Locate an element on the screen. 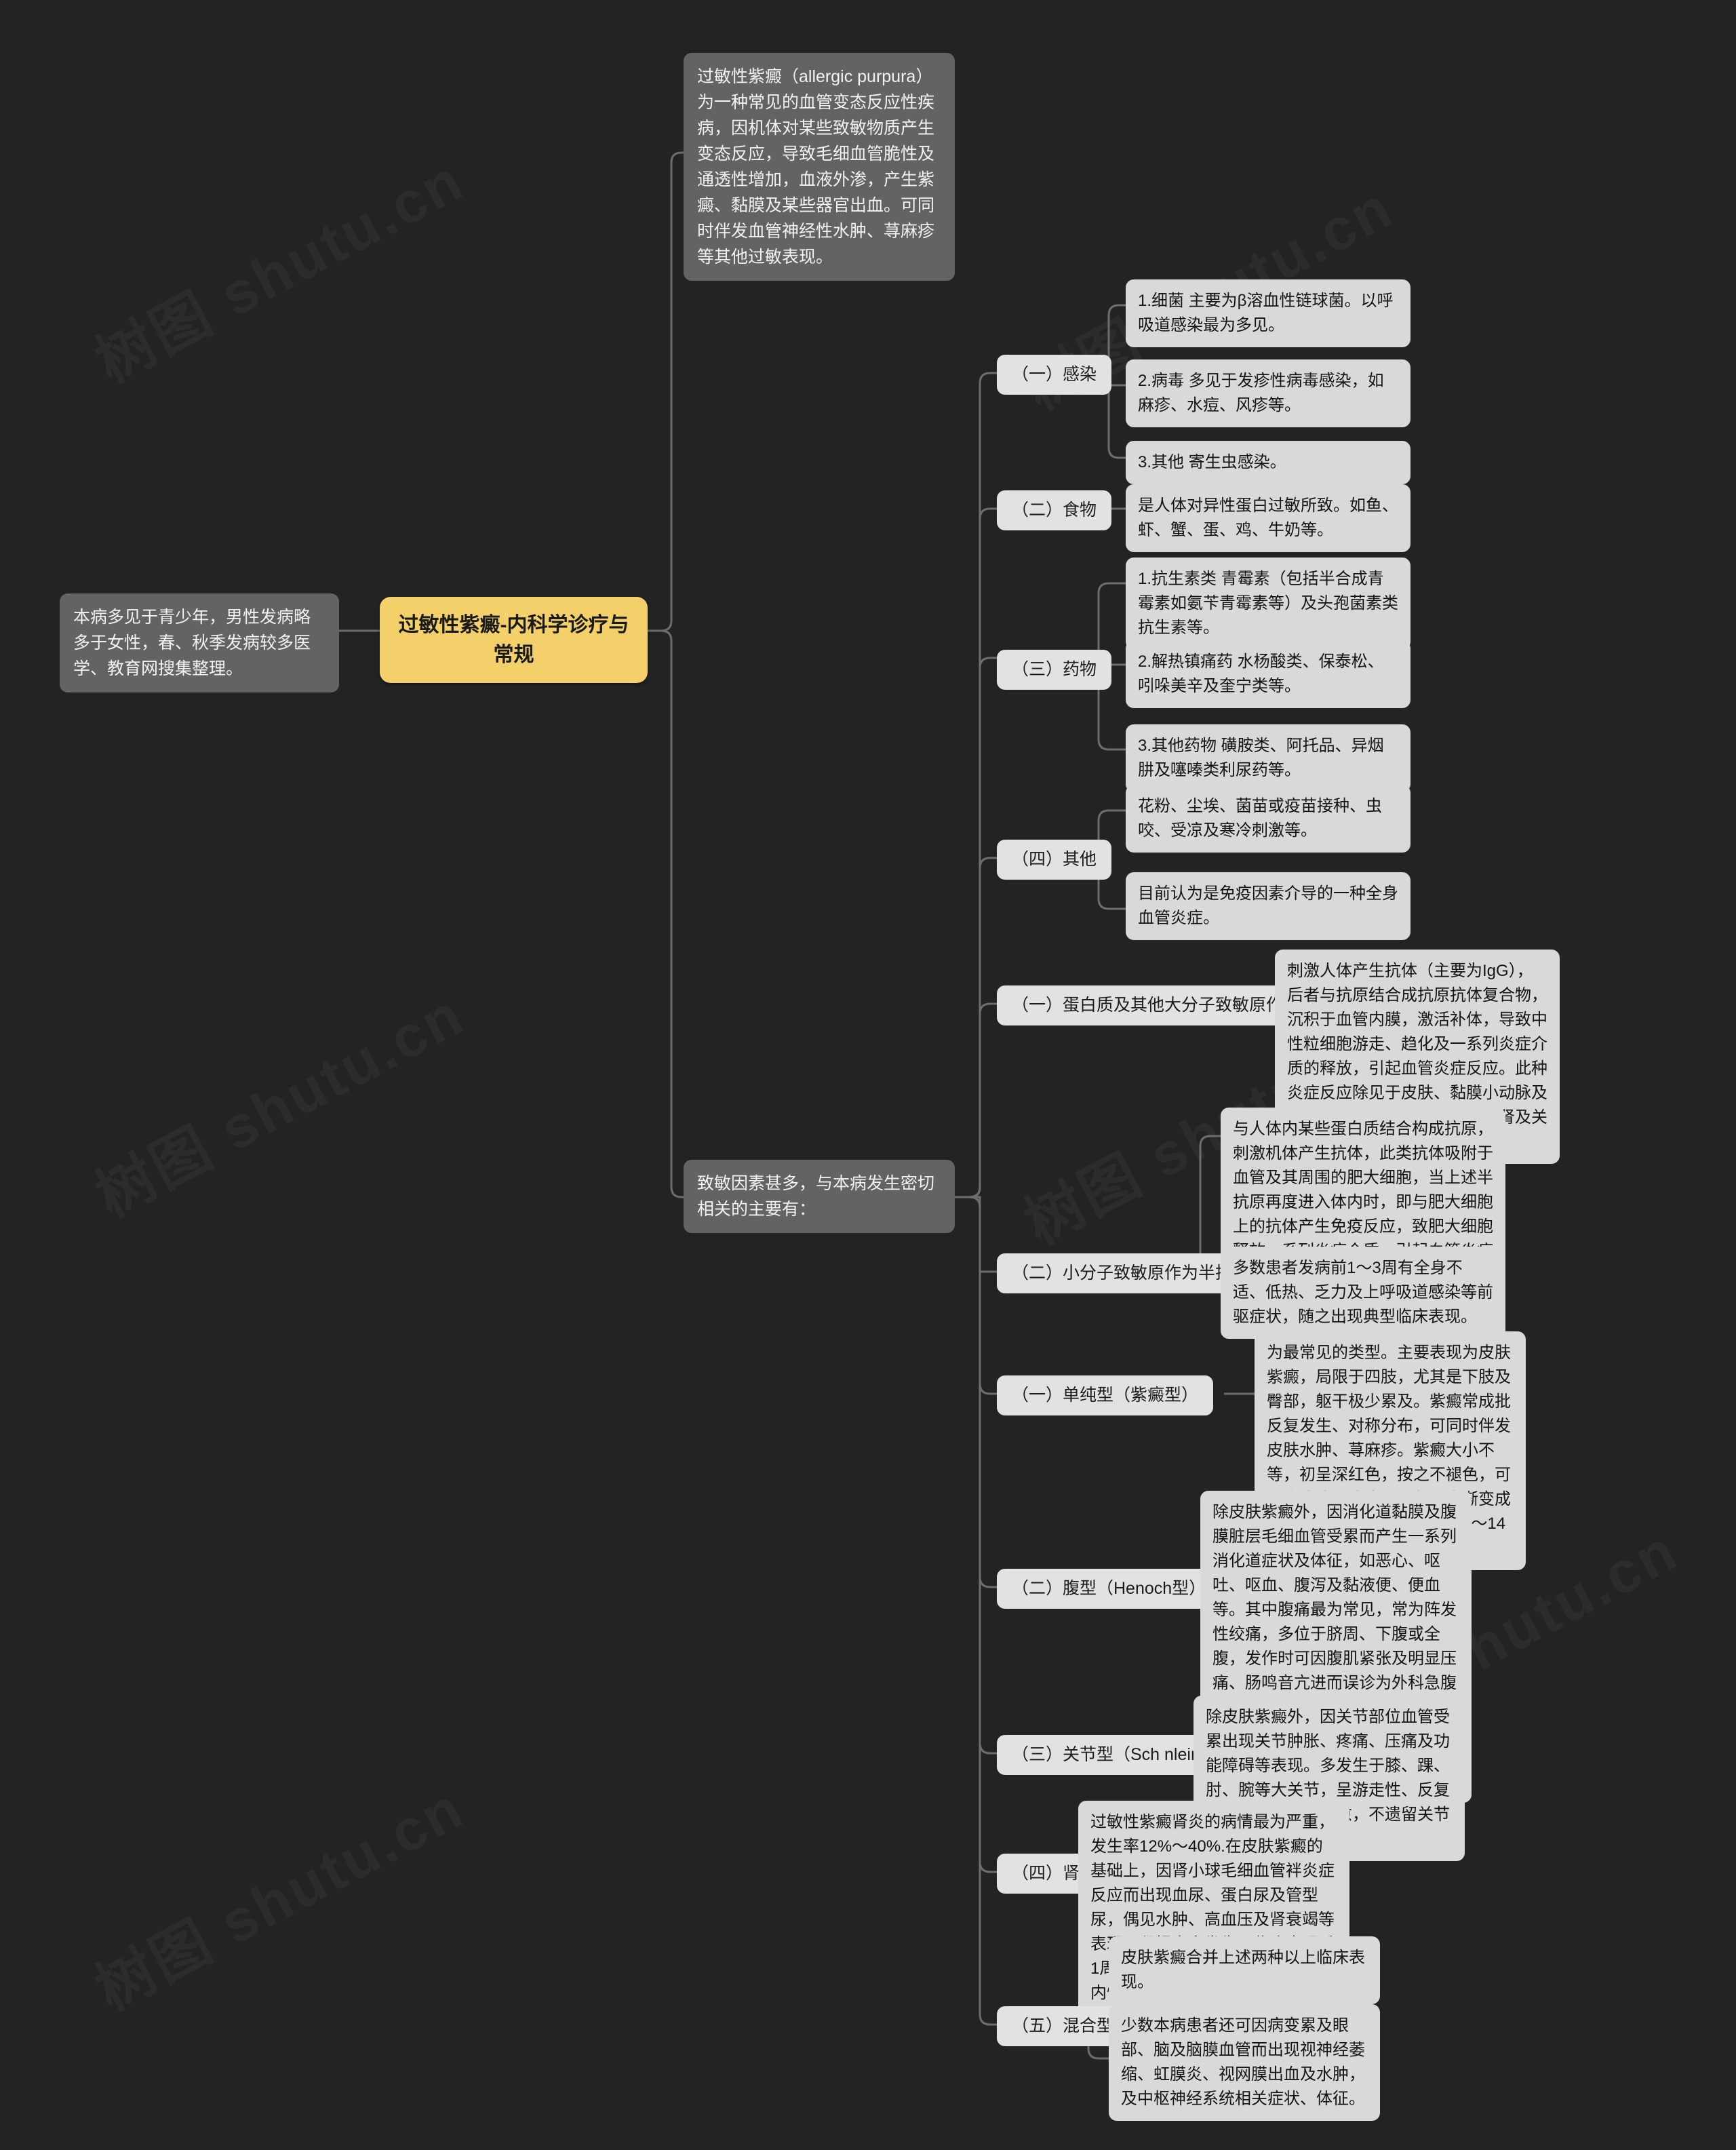 Image resolution: width=1736 pixels, height=2150 pixels. detail-other-immune: 目前认为是免疫因素介导的一种全身血管炎症。 is located at coordinates (1268, 906).